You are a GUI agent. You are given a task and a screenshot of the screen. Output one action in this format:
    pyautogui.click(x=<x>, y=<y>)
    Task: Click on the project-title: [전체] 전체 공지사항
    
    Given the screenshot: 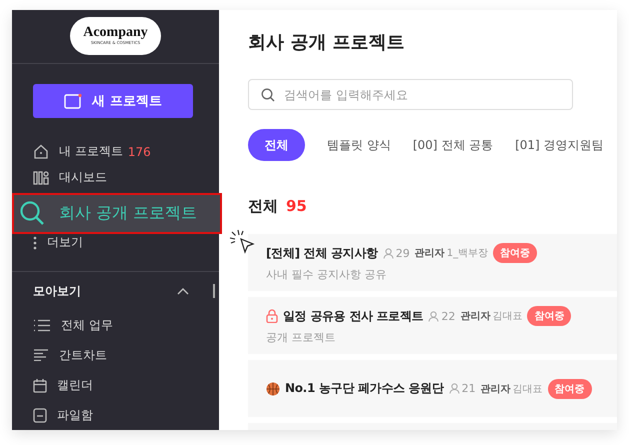 What is the action you would take?
    pyautogui.click(x=322, y=253)
    